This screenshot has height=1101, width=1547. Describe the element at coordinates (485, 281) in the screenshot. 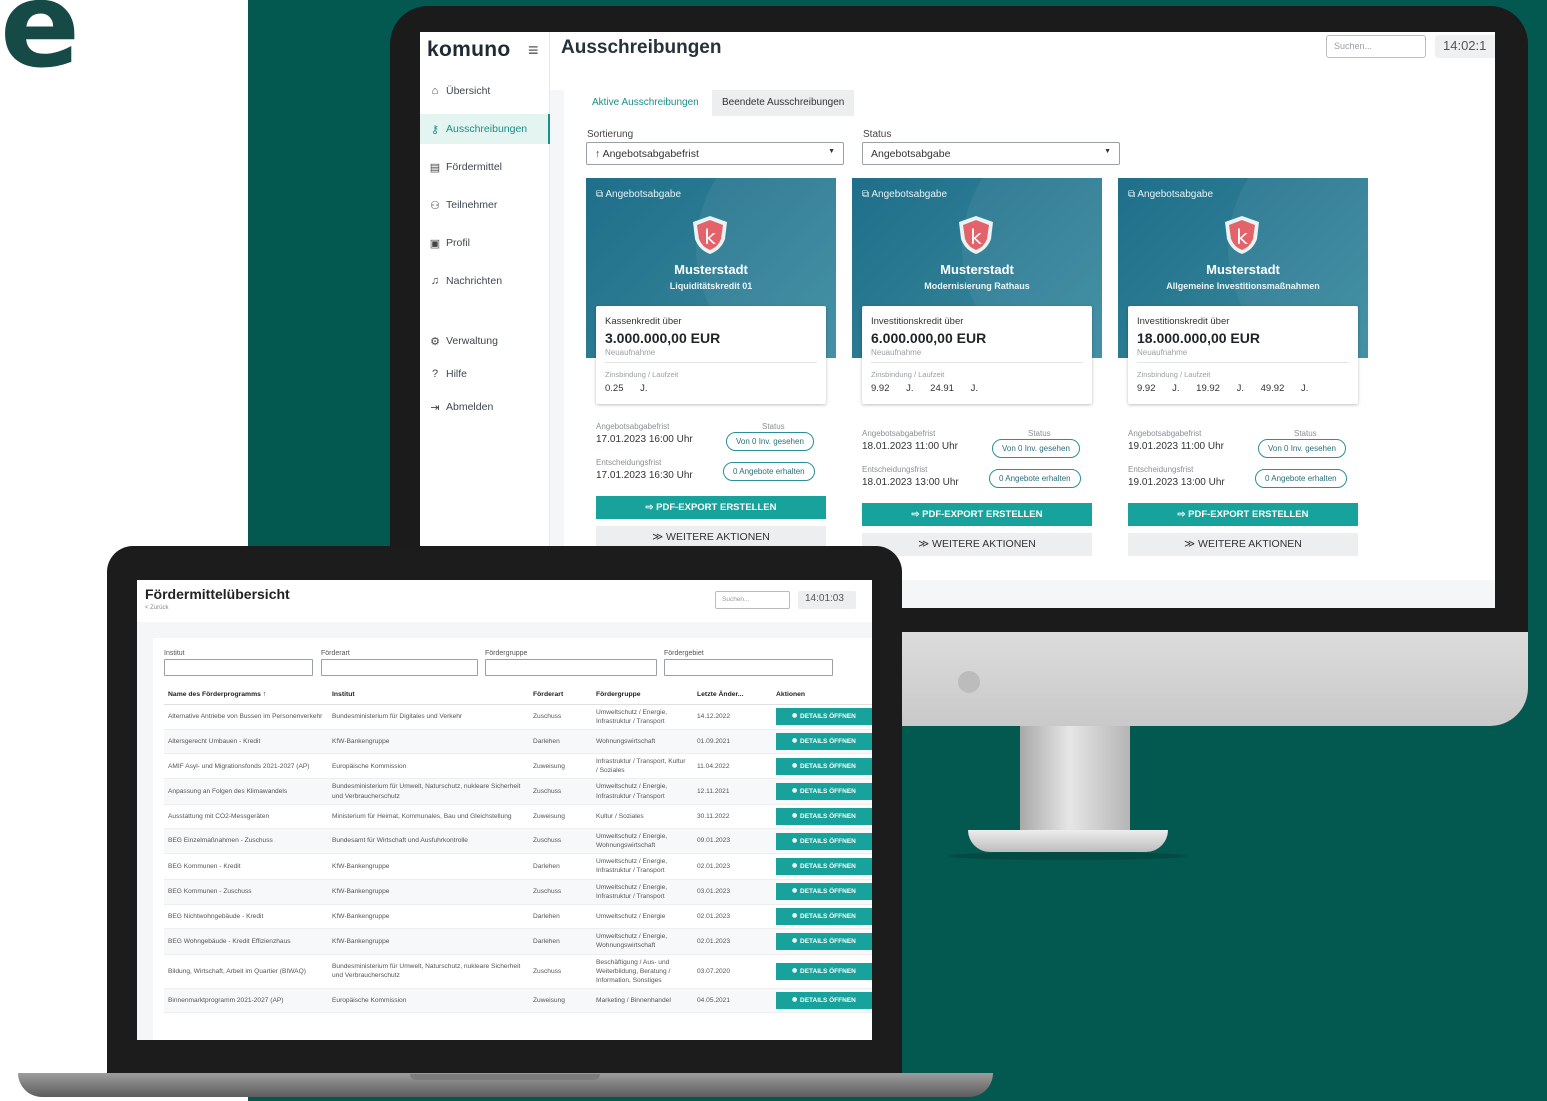

I see `sidebar-item-nachrichten: ♫ Nachrichten` at that location.